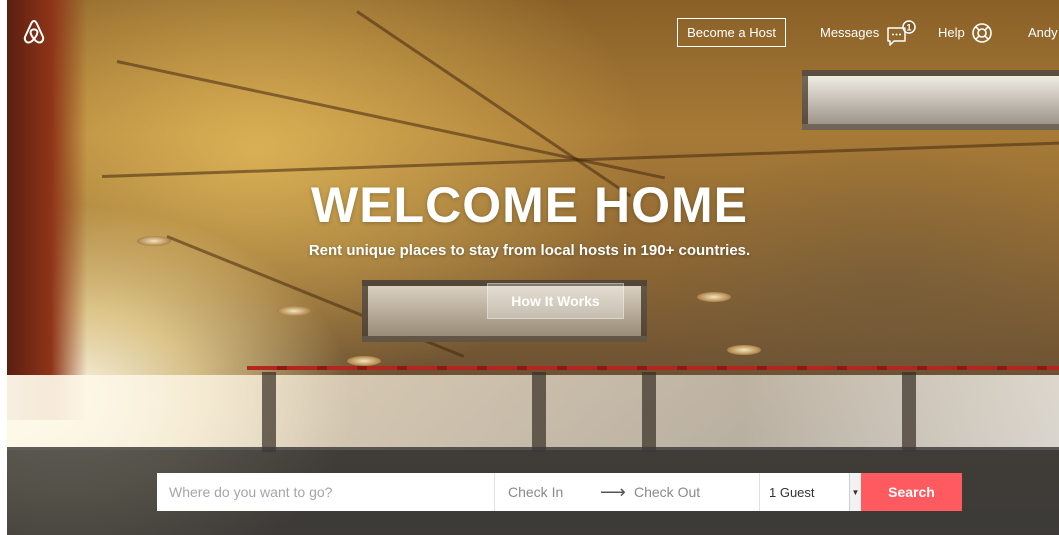 The height and width of the screenshot is (535, 1059). Describe the element at coordinates (909, 27) in the screenshot. I see `messages-badge-count: 1` at that location.